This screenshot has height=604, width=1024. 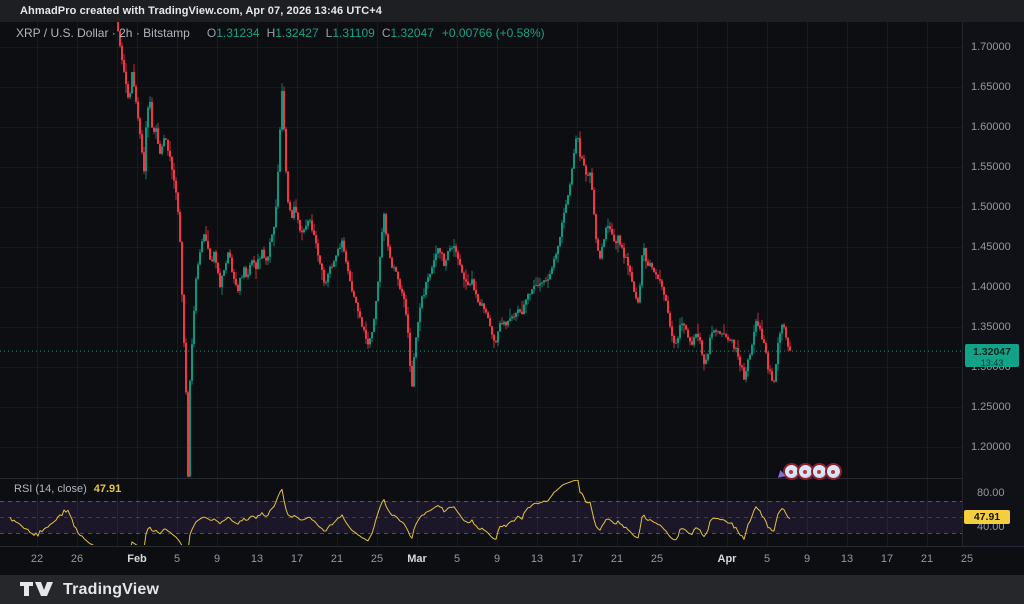 What do you see at coordinates (991, 407) in the screenshot?
I see `price-tick-label: 1.25000` at bounding box center [991, 407].